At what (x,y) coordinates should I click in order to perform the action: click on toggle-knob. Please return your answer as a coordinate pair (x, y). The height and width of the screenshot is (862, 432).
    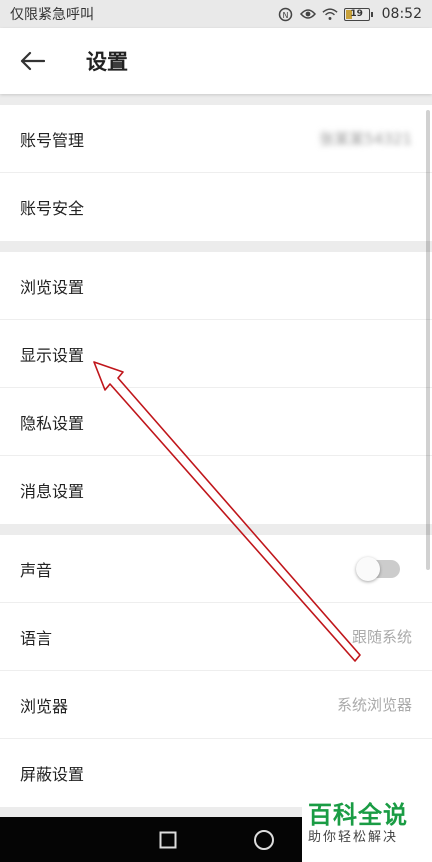
    Looking at the image, I should click on (368, 568).